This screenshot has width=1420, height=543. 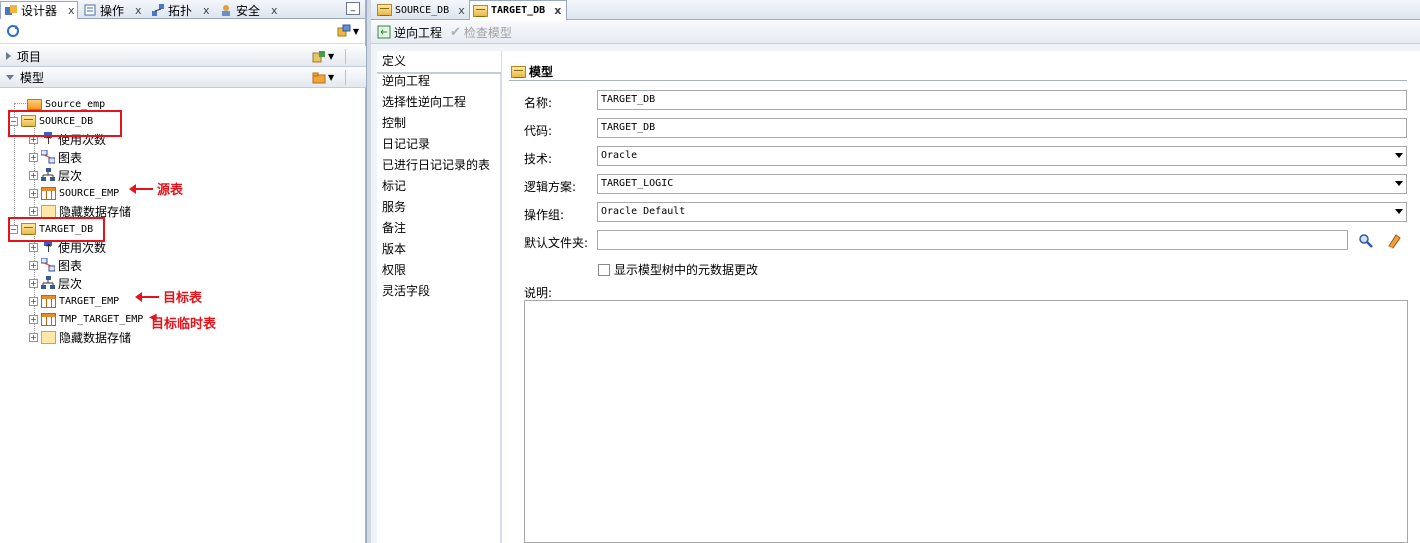 I want to click on action-group-value: Oracle Default, so click(x=643, y=211).